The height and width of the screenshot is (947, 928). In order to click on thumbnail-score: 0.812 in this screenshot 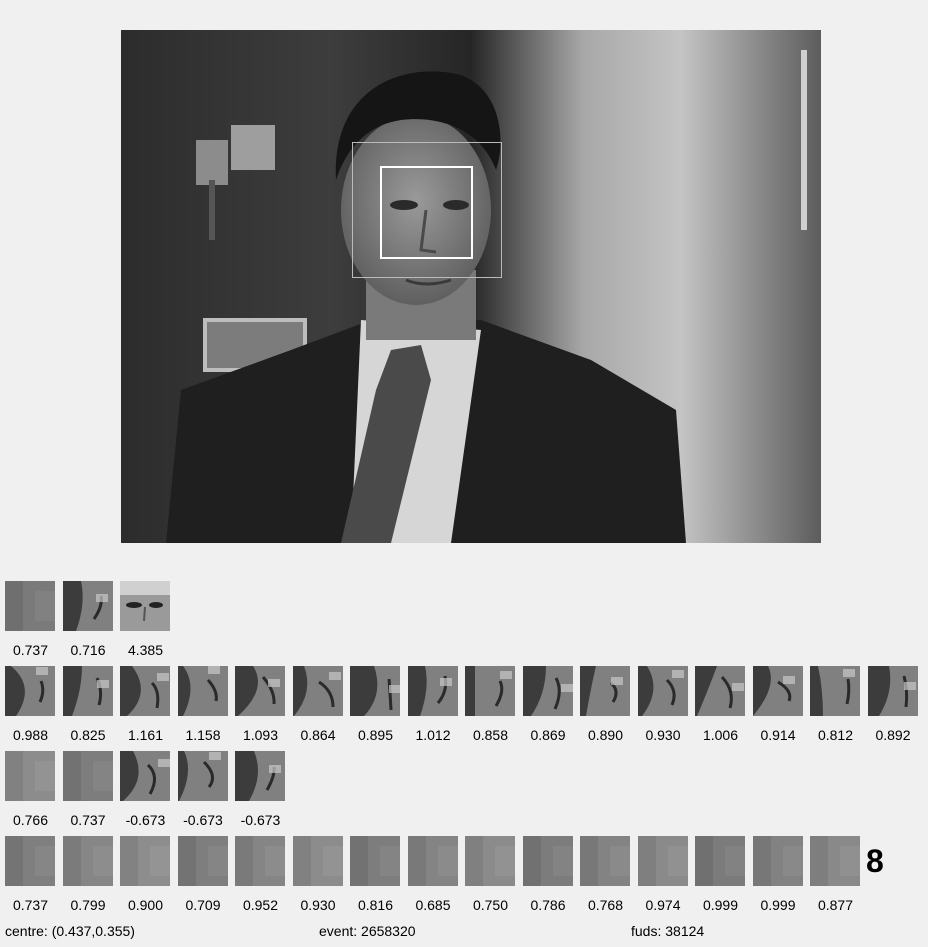, I will do `click(835, 735)`.